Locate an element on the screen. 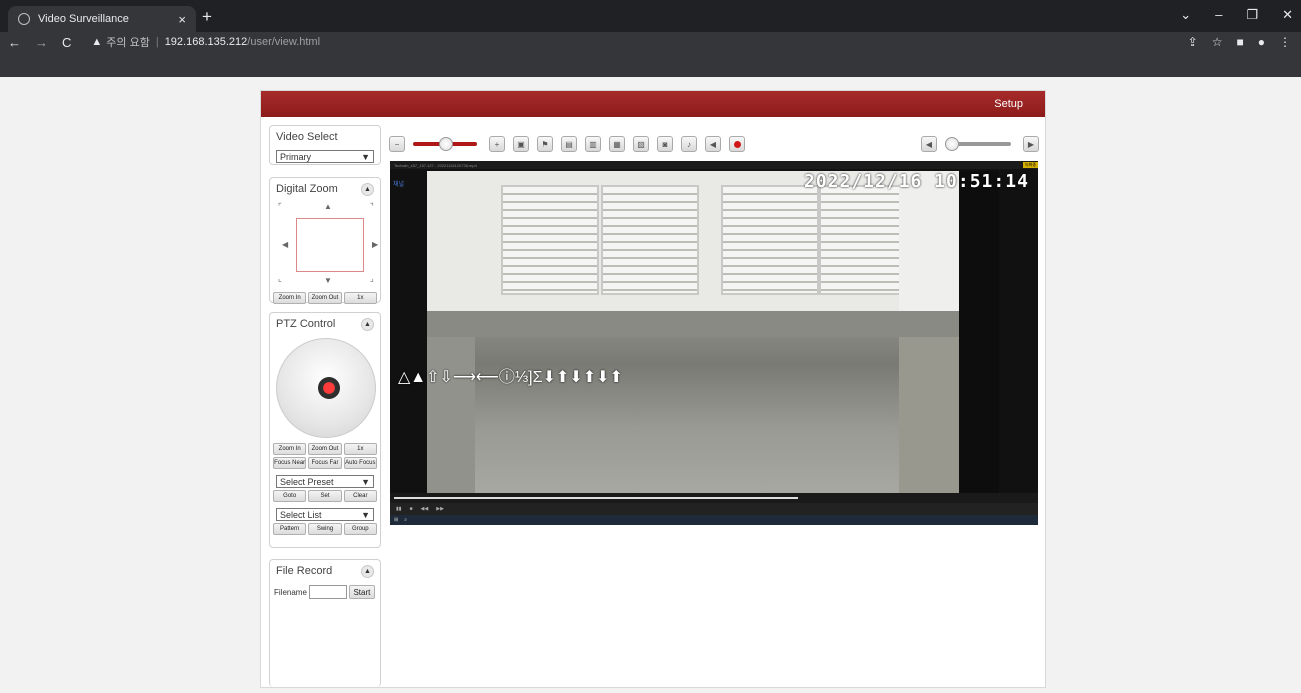 This screenshot has height=693, width=1301. arrow-down-icon: ▼ is located at coordinates (328, 280).